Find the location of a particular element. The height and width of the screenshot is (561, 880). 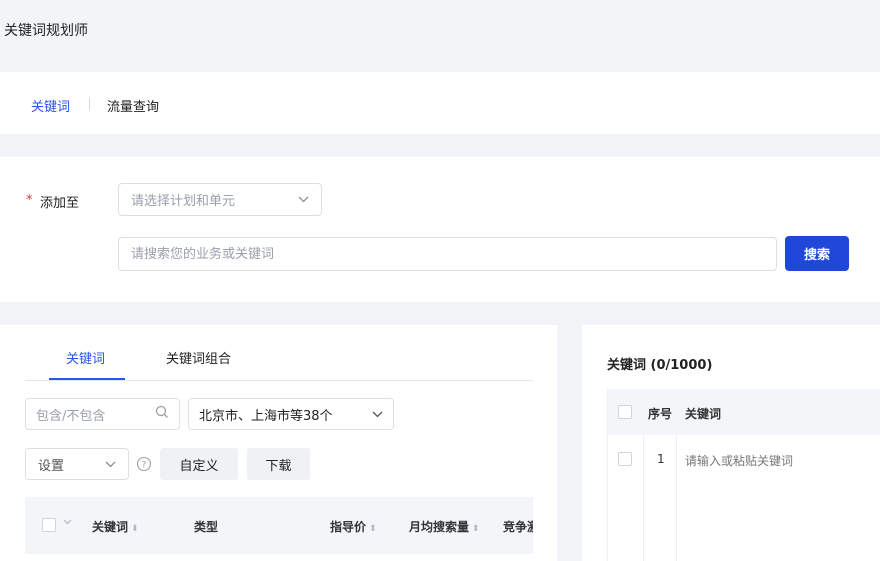

tab-divider is located at coordinates (279, 380).